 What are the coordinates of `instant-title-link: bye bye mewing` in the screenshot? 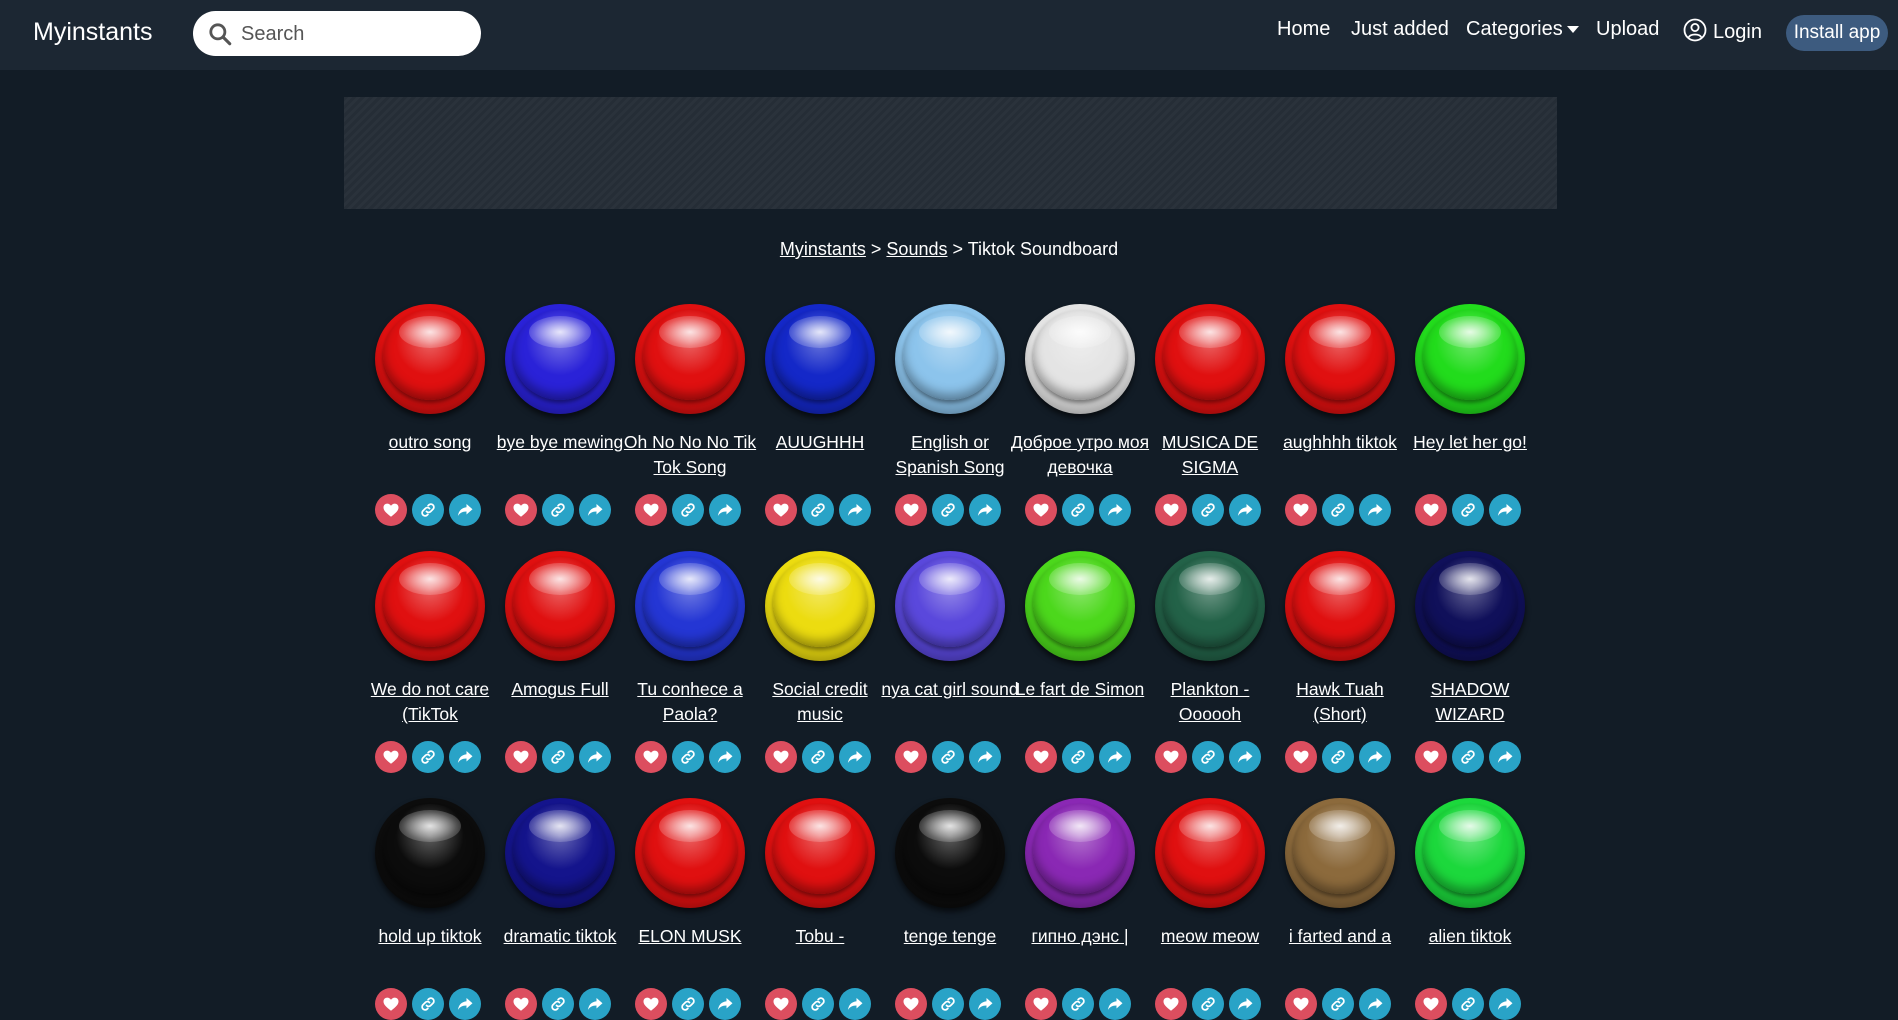 It's located at (560, 442).